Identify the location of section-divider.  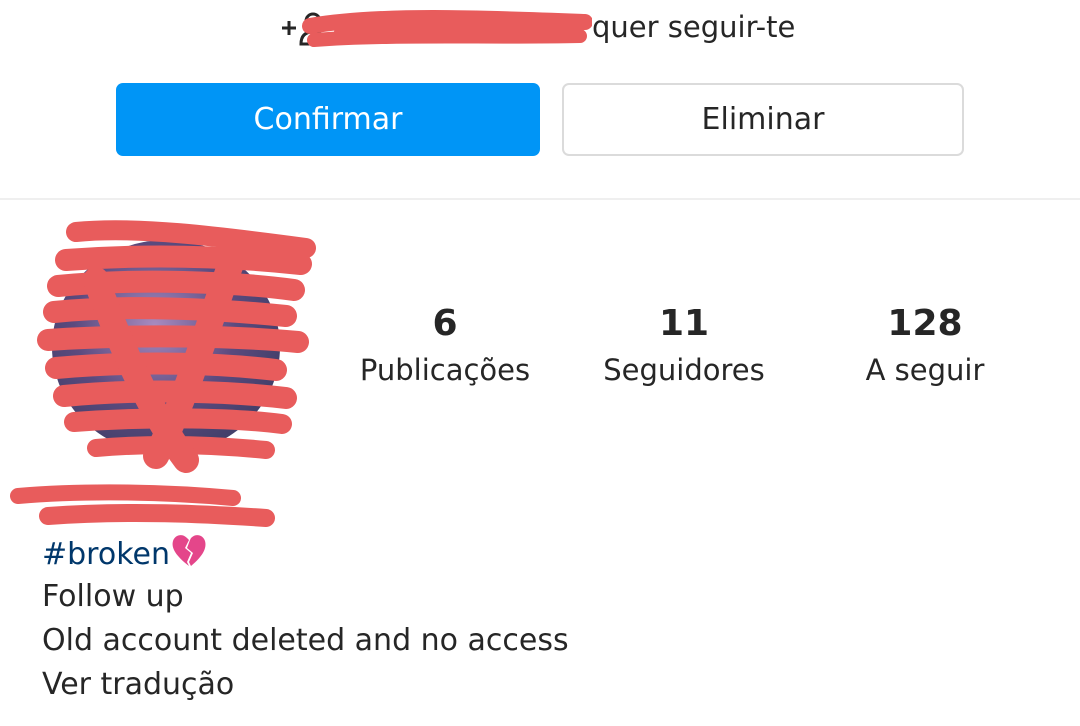
(540, 199).